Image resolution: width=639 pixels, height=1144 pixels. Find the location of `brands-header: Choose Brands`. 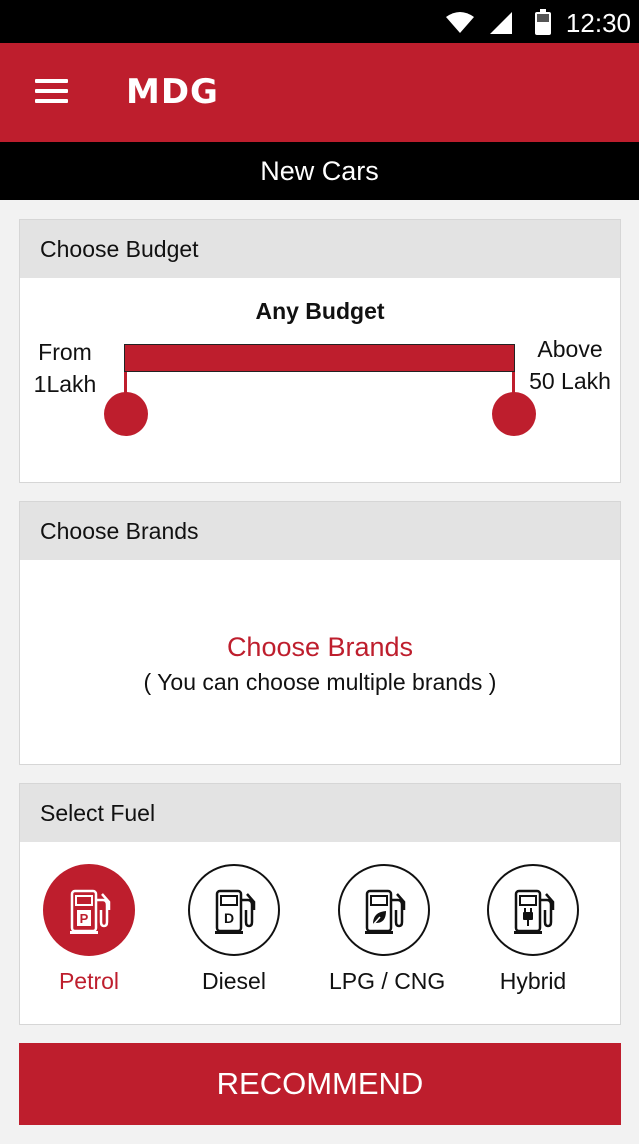

brands-header: Choose Brands is located at coordinates (320, 531).